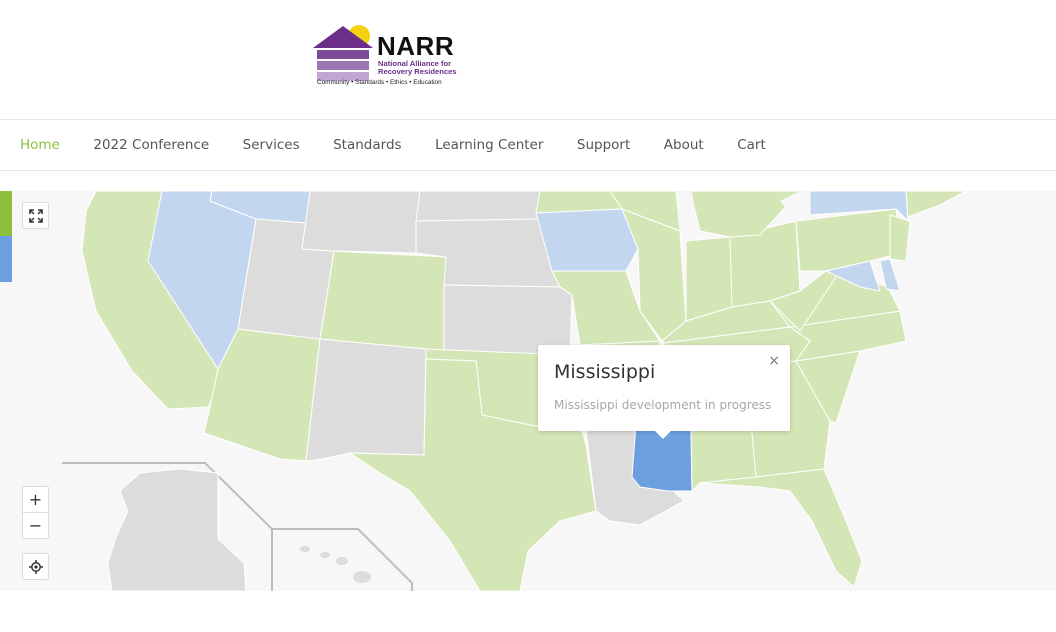 This screenshot has width=1056, height=632. What do you see at coordinates (603, 145) in the screenshot?
I see `nav-item-support: Support` at bounding box center [603, 145].